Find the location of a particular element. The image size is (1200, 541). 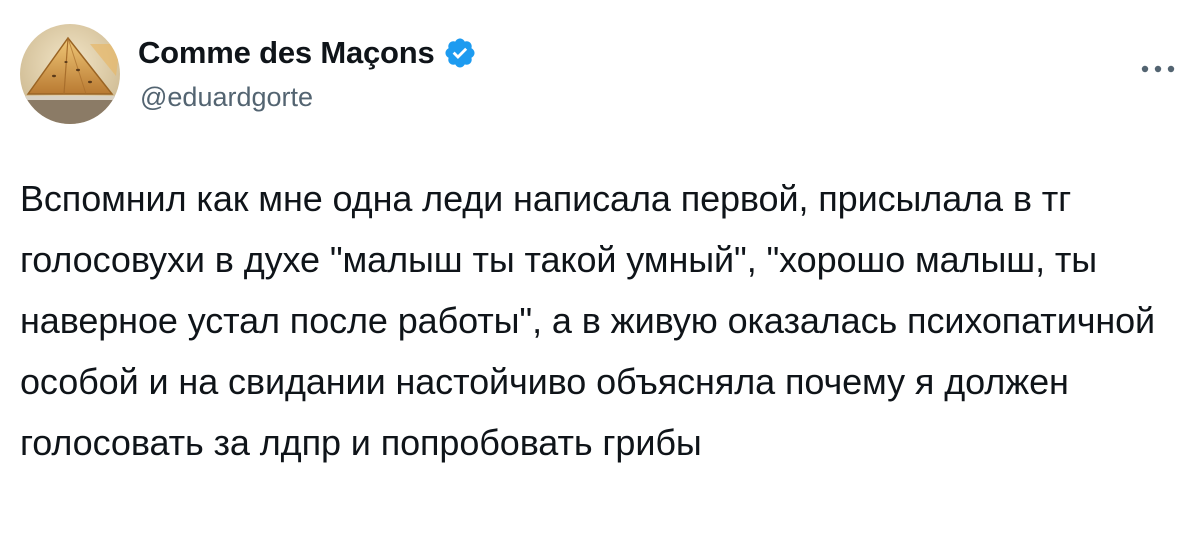

more-options-button is located at coordinates (1158, 69).